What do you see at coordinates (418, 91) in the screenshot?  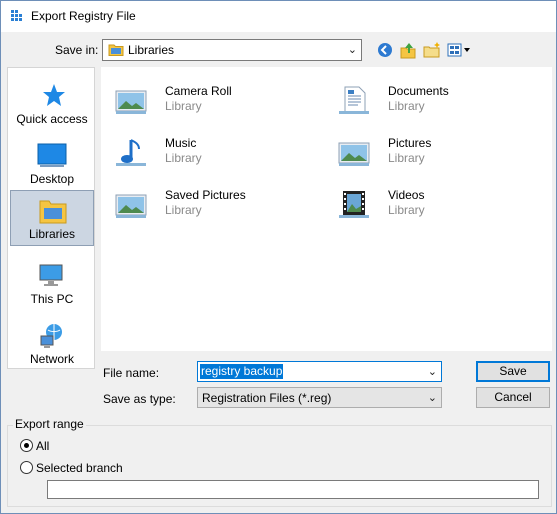 I see `library-name: Documents` at bounding box center [418, 91].